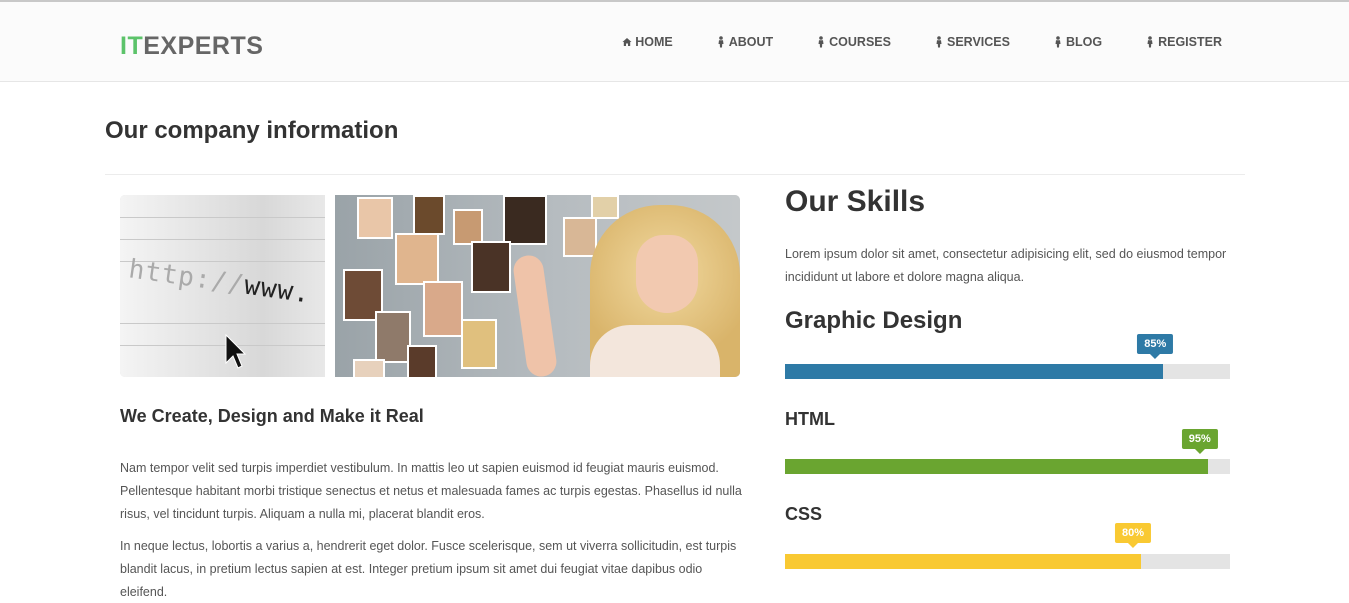 This screenshot has height=603, width=1349. Describe the element at coordinates (860, 42) in the screenshot. I see `nav-label-courses: COURSES` at that location.